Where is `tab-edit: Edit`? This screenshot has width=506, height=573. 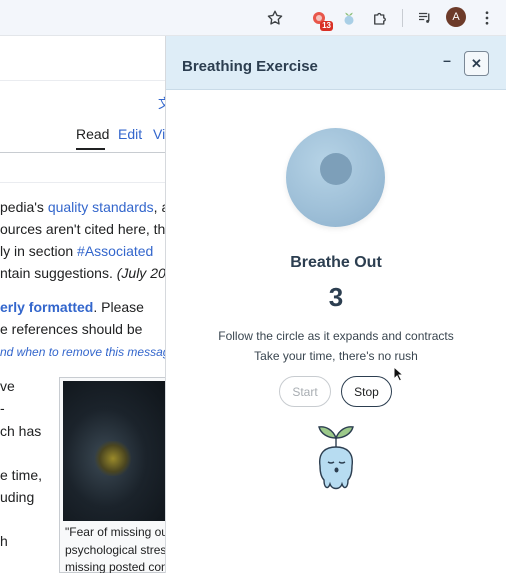 tab-edit: Edit is located at coordinates (130, 134).